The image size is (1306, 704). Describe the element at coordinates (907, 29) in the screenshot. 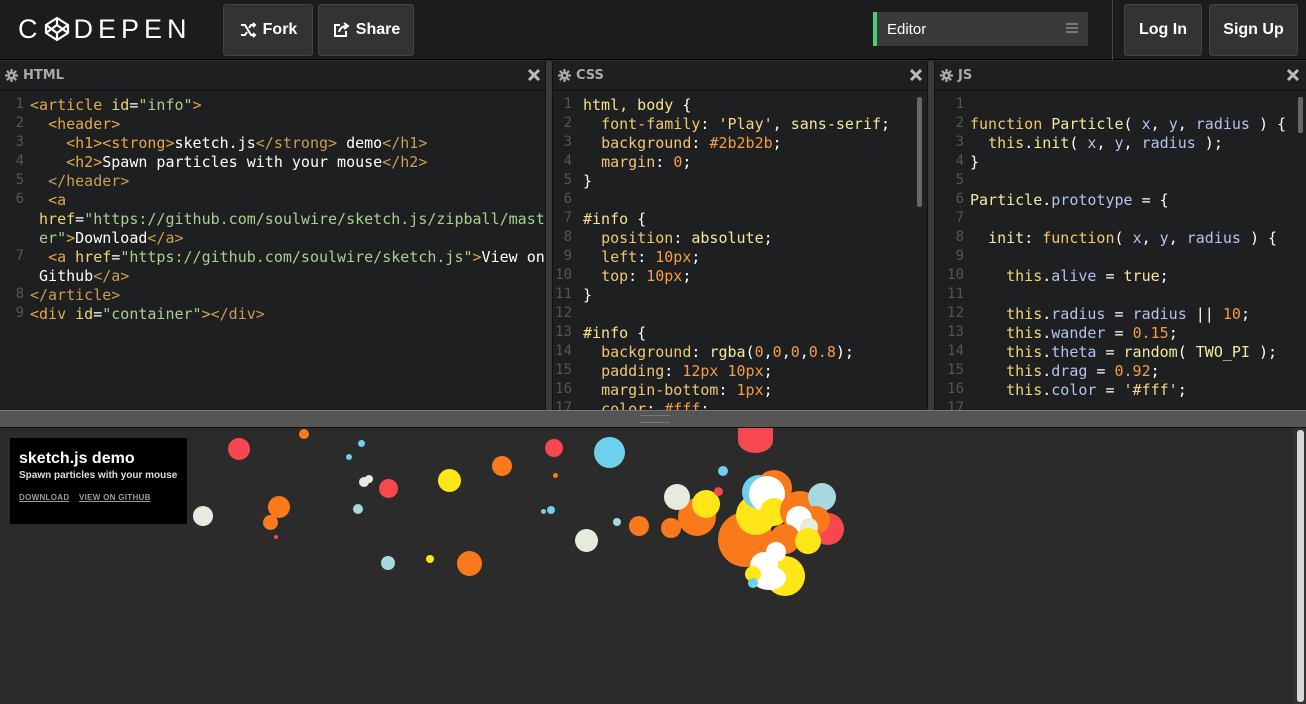

I see `view-mode-label: Editor` at that location.